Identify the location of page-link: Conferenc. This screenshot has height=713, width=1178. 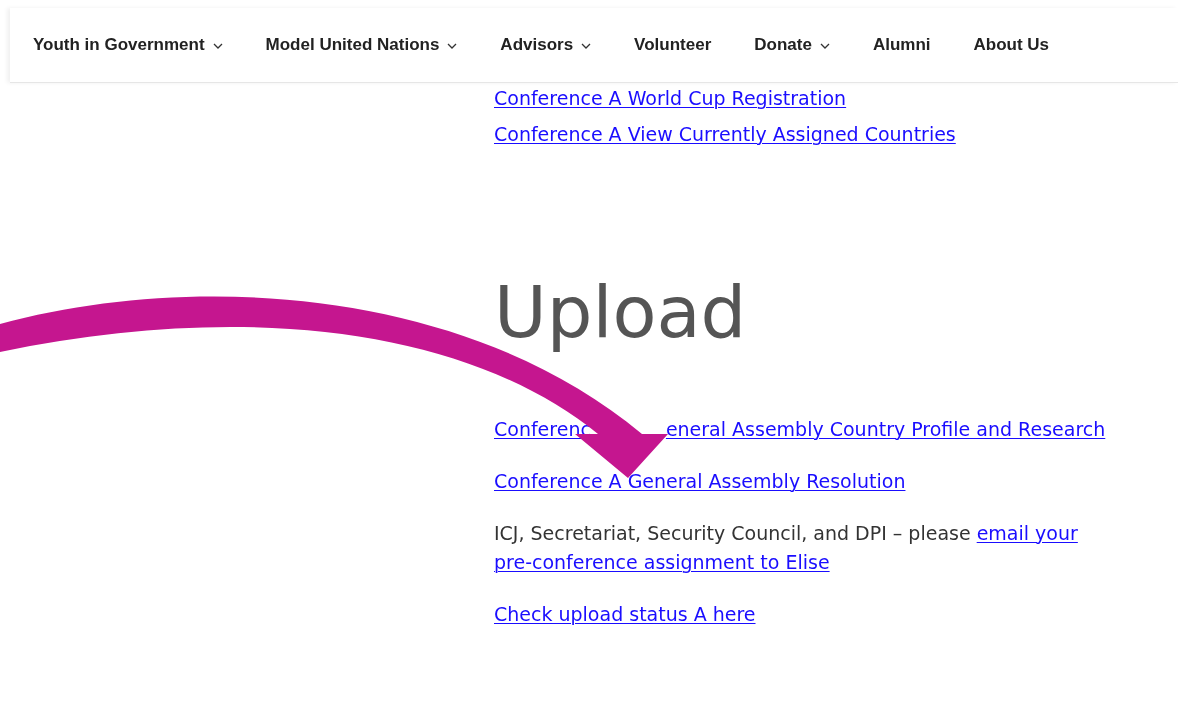
(542, 429).